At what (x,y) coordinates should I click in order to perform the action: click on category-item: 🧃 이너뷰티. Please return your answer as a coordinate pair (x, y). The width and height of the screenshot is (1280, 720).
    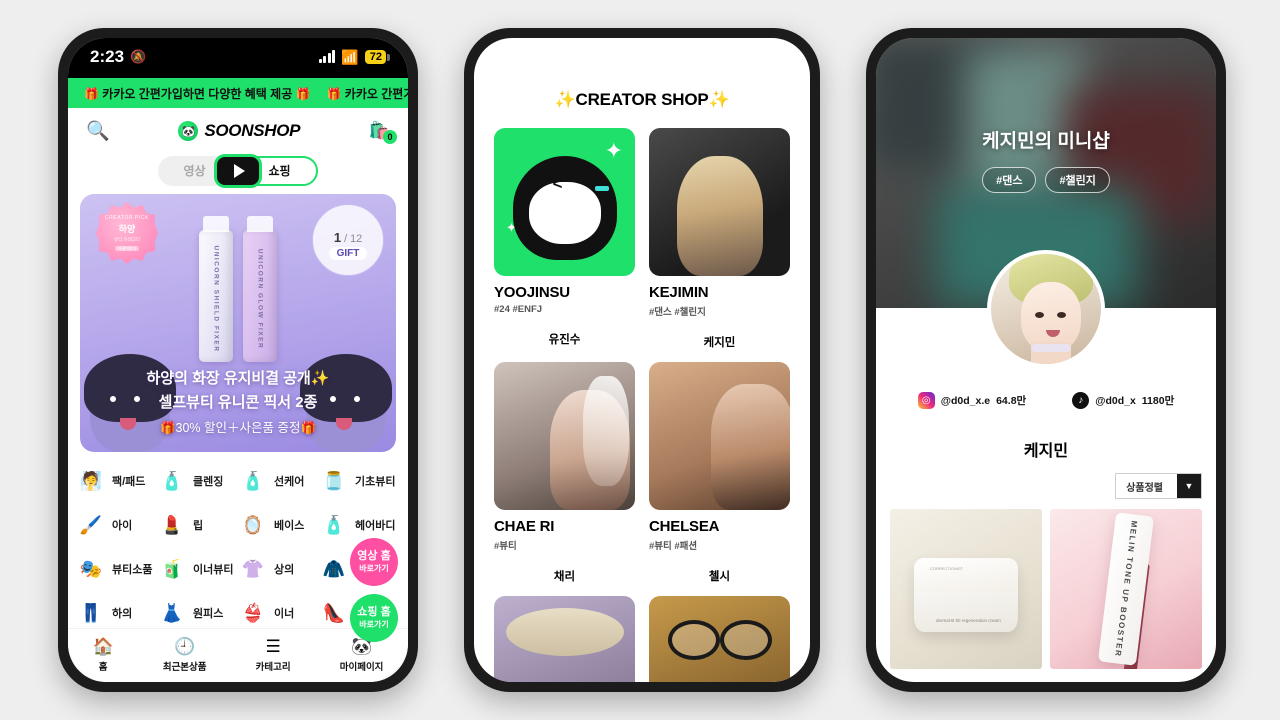
    Looking at the image, I should click on (197, 569).